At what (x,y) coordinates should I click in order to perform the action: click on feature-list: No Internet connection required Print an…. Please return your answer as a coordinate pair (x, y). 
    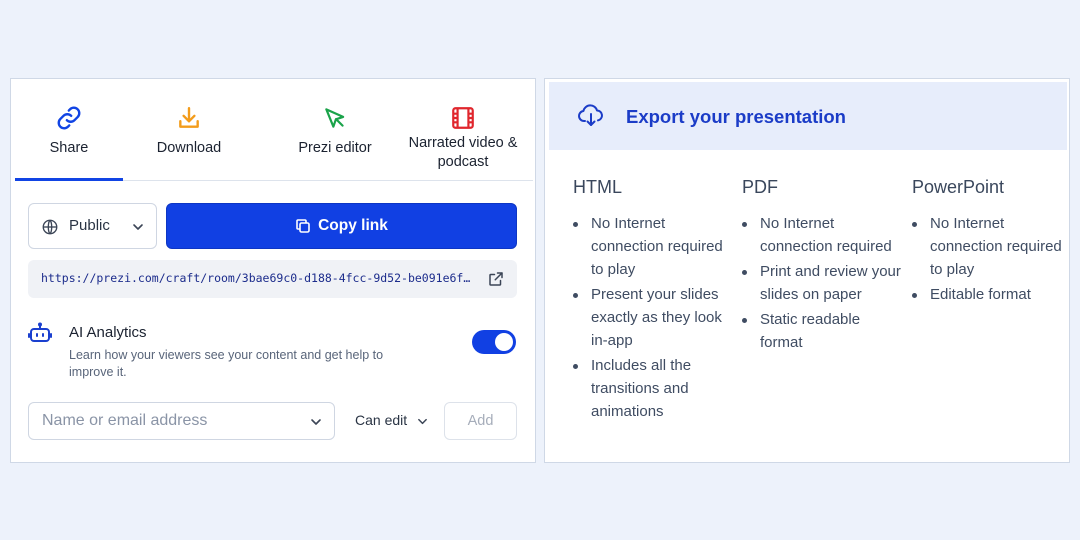
    Looking at the image, I should click on (822, 283).